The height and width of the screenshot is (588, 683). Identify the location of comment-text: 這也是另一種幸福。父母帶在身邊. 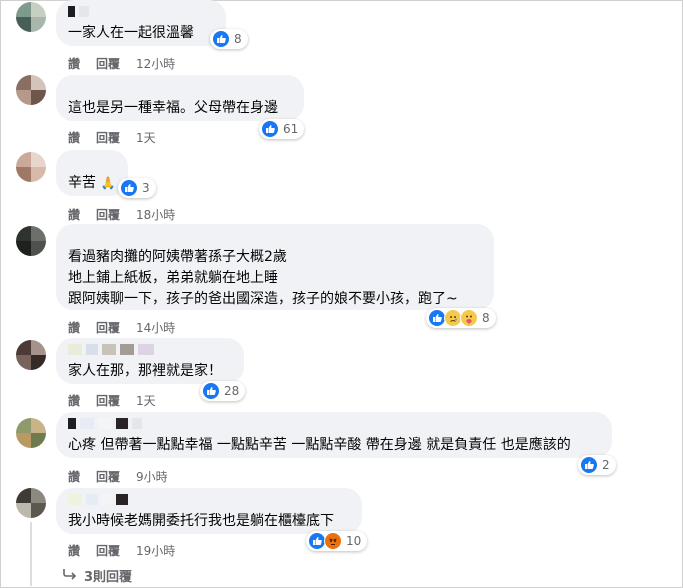
(173, 108).